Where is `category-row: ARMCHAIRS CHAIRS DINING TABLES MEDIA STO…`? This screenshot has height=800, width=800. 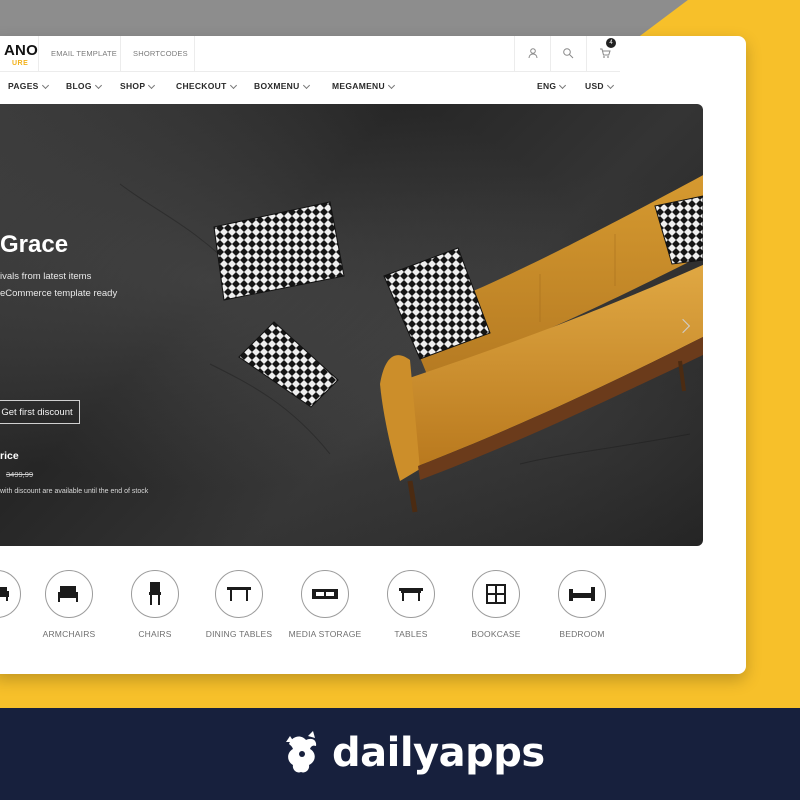
category-row: ARMCHAIRS CHAIRS DINING TABLES MEDIA STO… is located at coordinates (373, 616).